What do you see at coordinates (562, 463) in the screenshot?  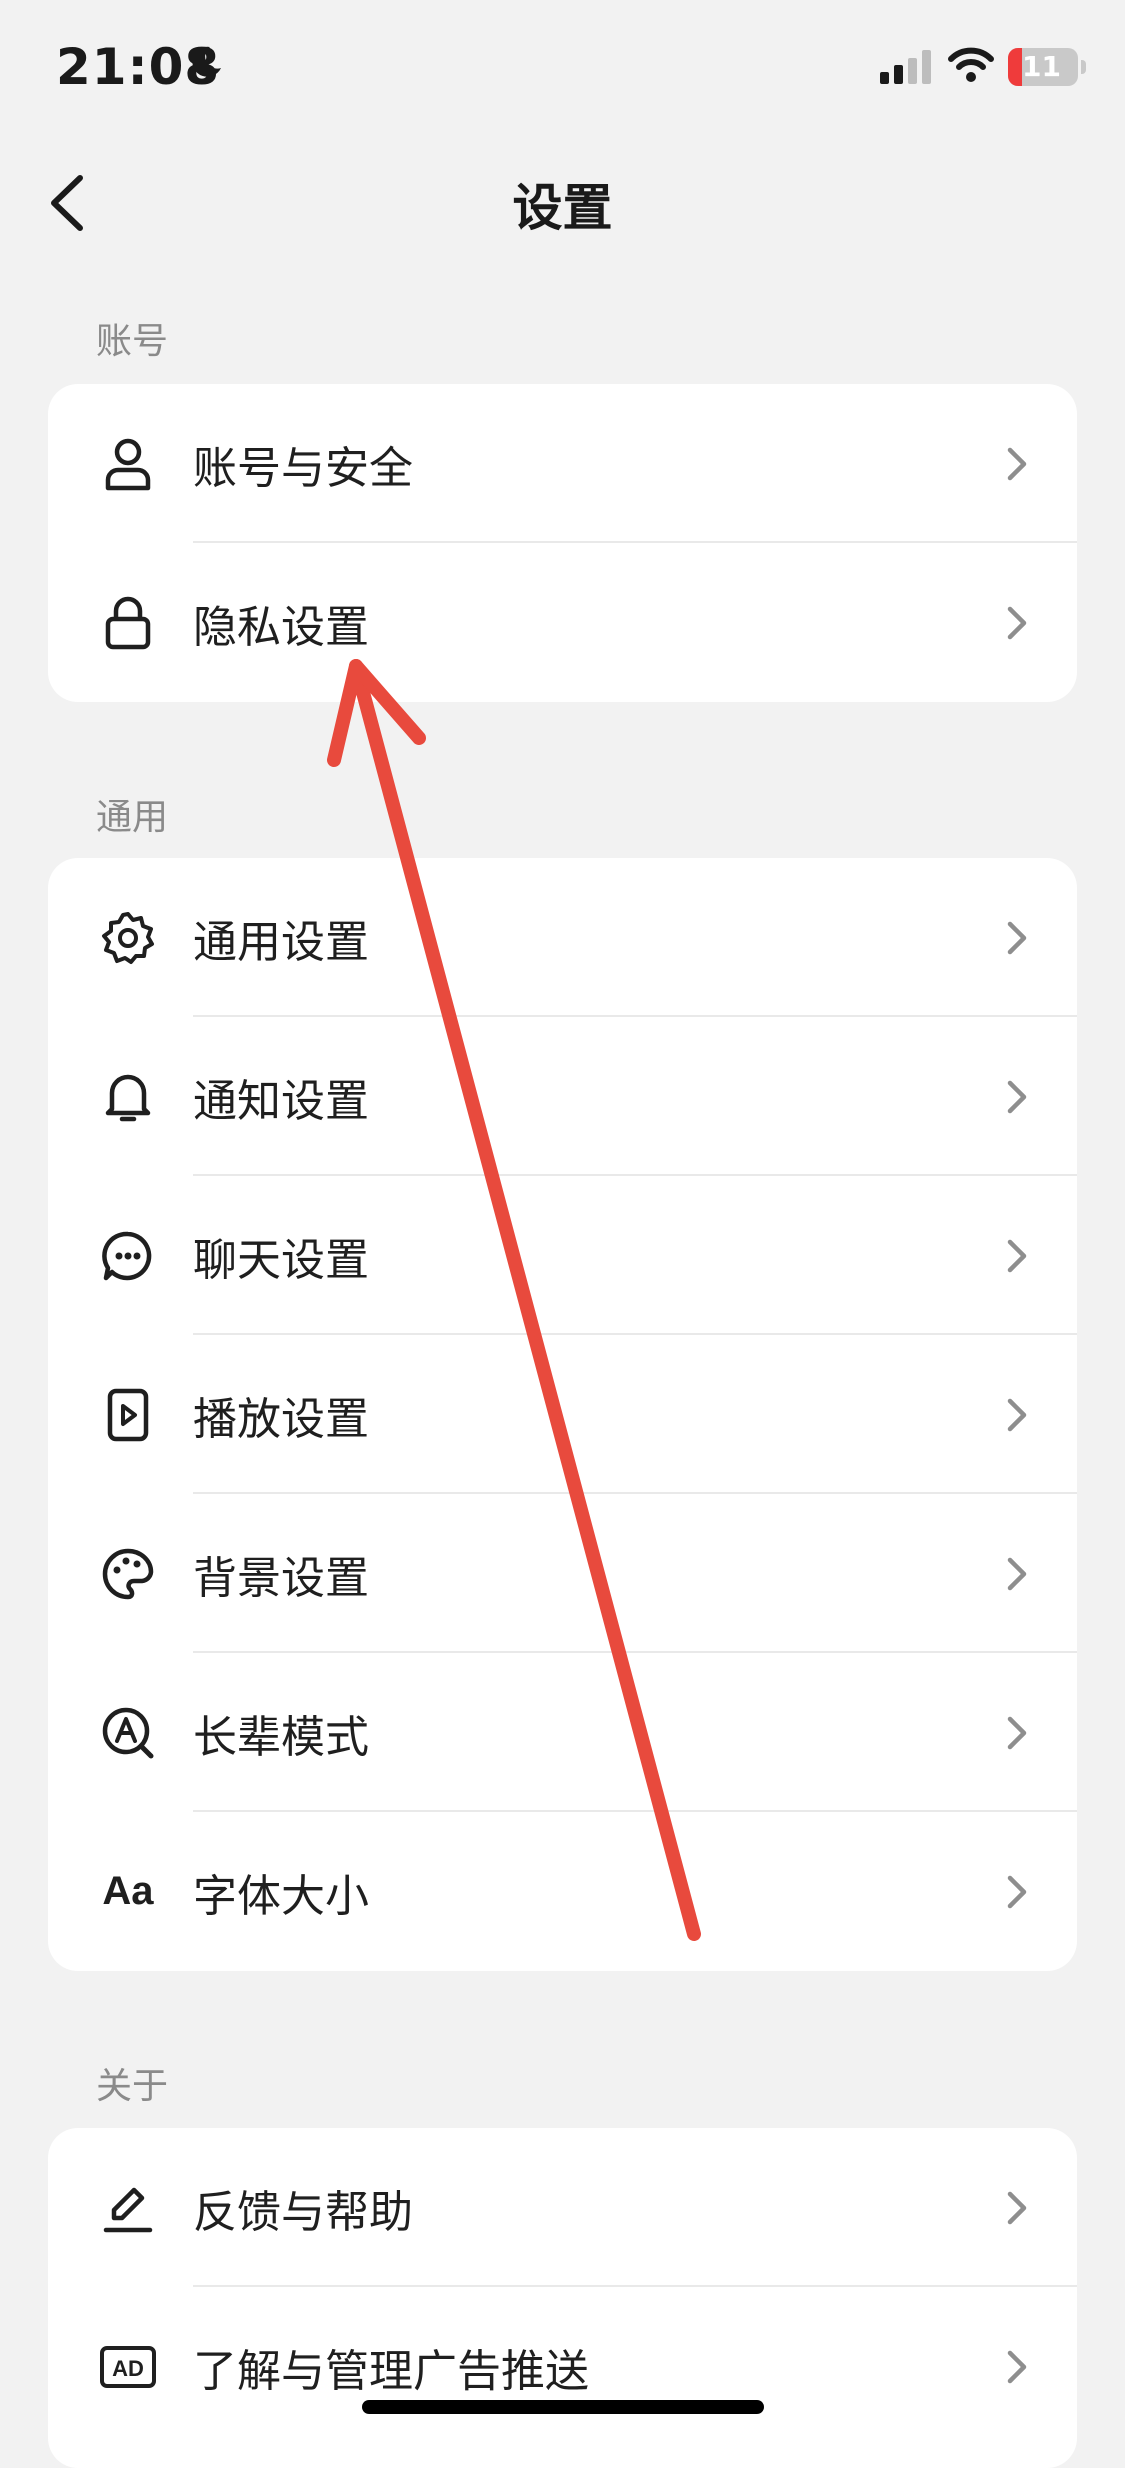 I see `settings-item-account-security: 账号与安全` at bounding box center [562, 463].